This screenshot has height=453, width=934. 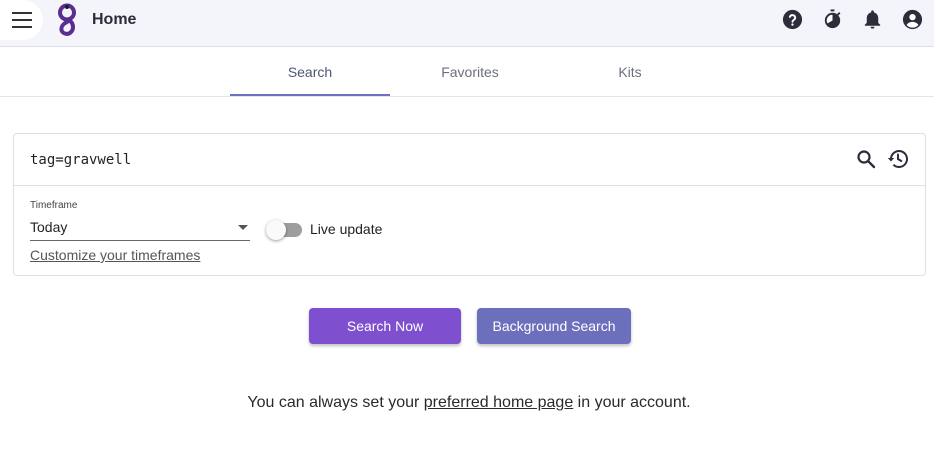 I want to click on live-update-toggle, so click(x=286, y=230).